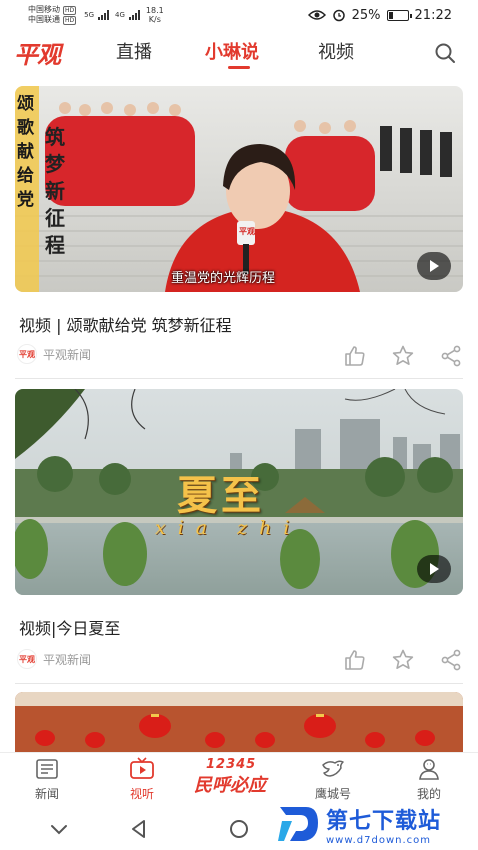  I want to click on thumbnail-title: 夏至, so click(221, 495).